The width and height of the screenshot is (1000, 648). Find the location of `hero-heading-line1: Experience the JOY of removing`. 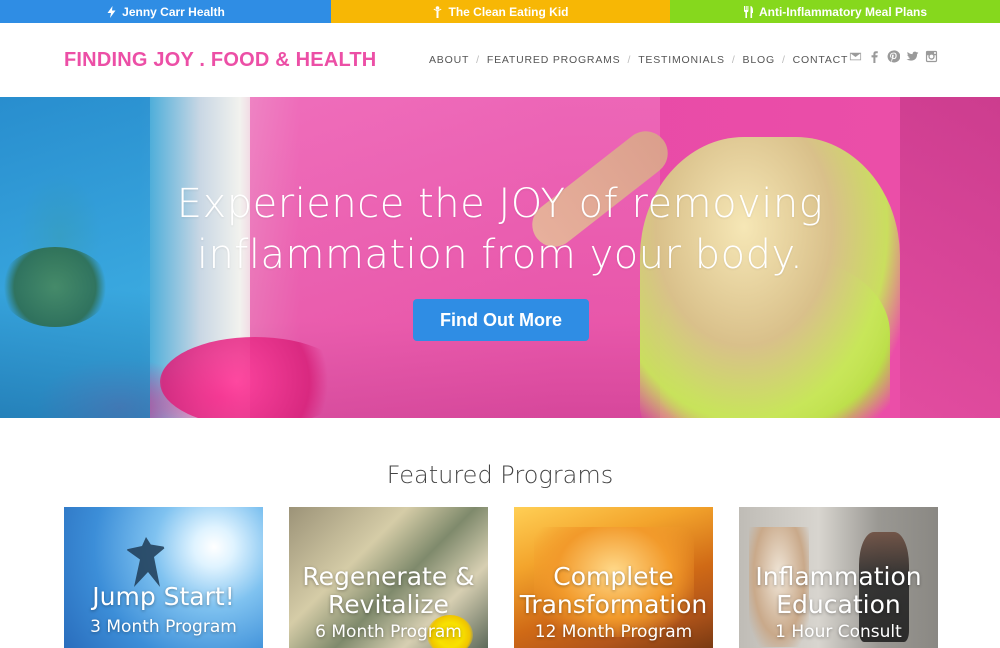

hero-heading-line1: Experience the JOY of removing is located at coordinates (500, 204).